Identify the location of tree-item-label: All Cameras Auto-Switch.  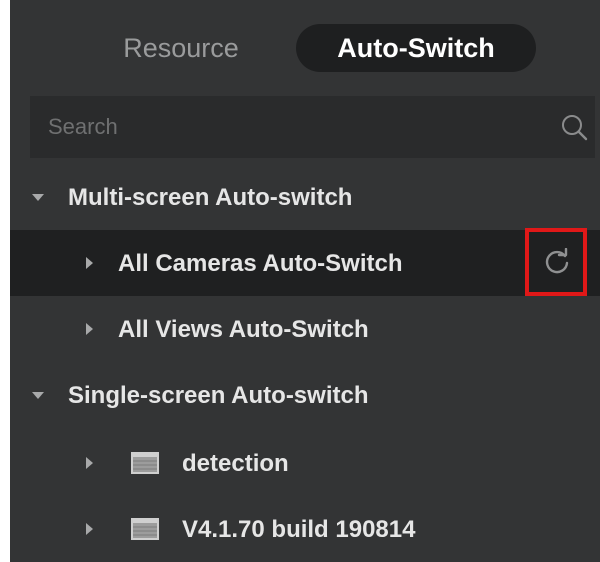
(260, 263).